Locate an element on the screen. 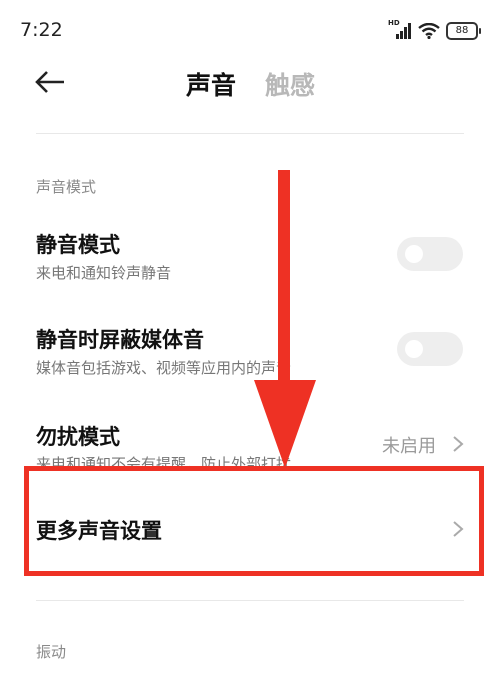 Image resolution: width=500 pixels, height=685 pixels. back-arrow-icon is located at coordinates (50, 82).